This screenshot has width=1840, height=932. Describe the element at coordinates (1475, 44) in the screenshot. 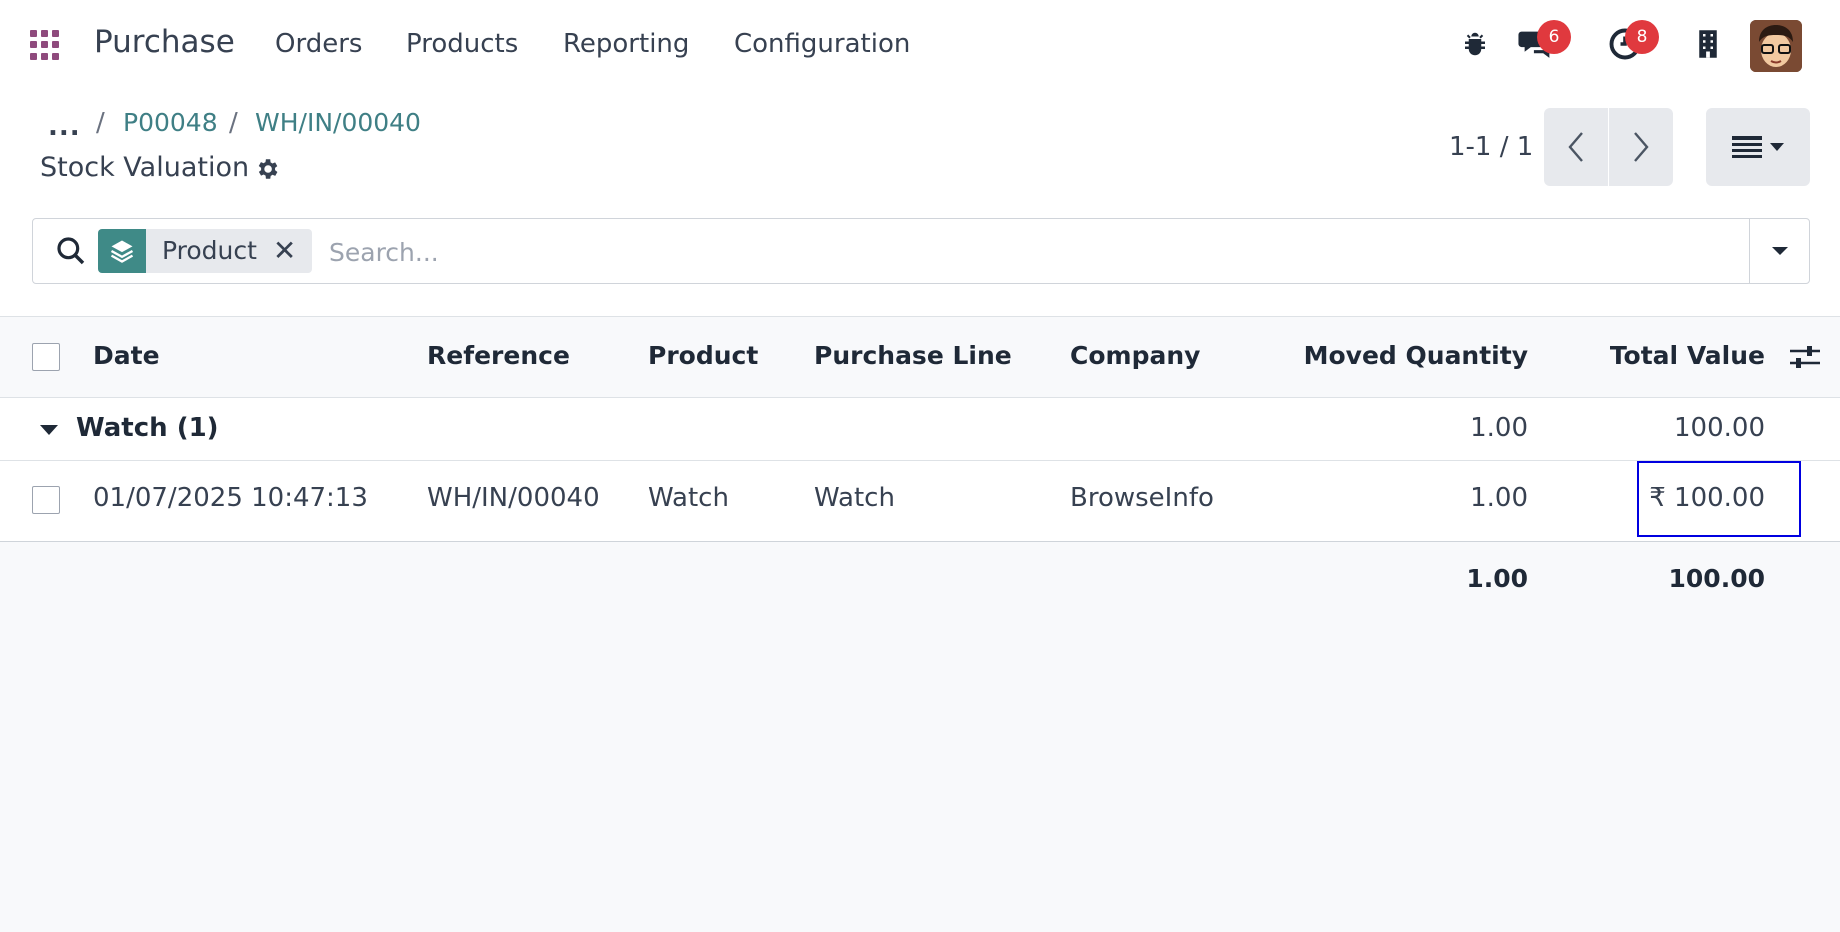

I see `debug-bug-icon` at that location.